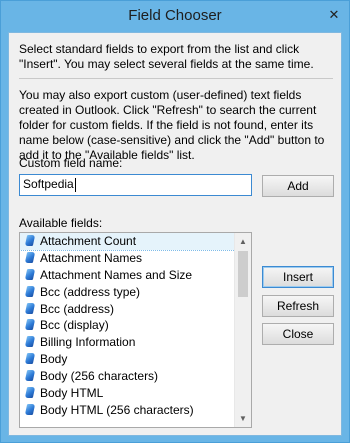  I want to click on close-button: Close, so click(298, 334).